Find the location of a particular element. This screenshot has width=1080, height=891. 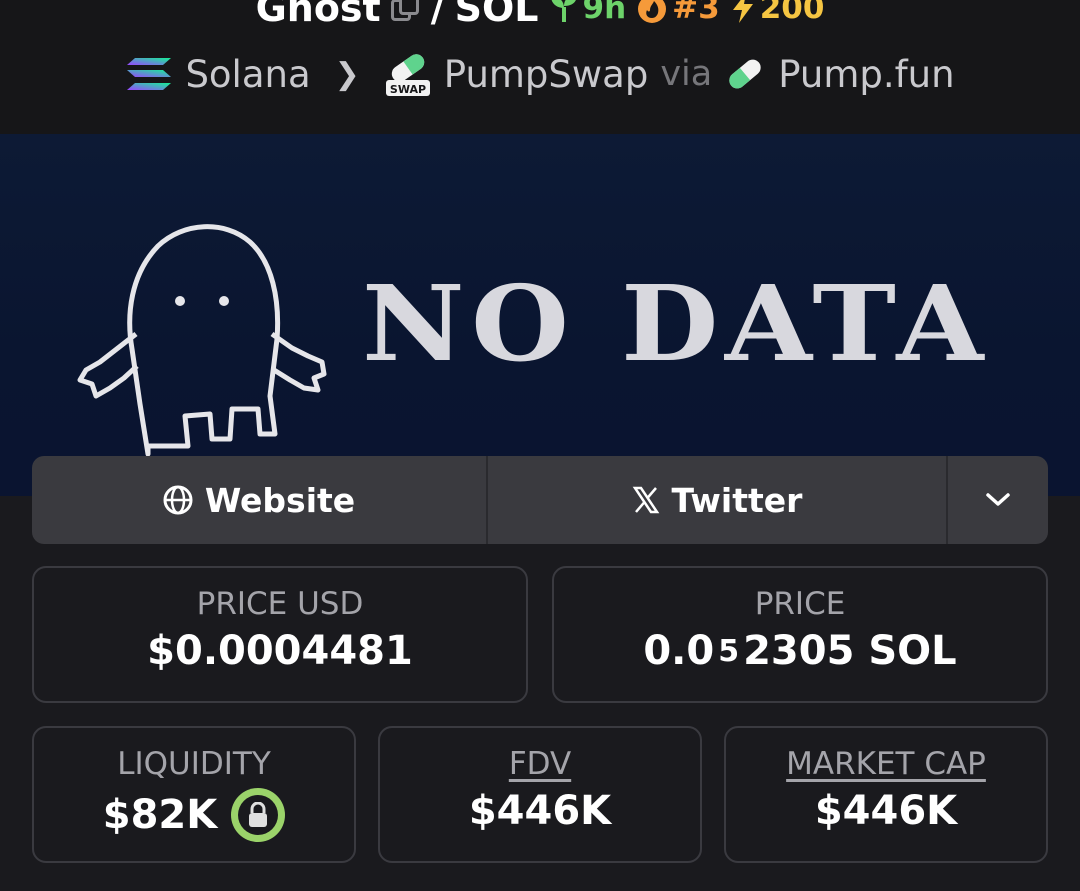

fire-icon is located at coordinates (652, 11).